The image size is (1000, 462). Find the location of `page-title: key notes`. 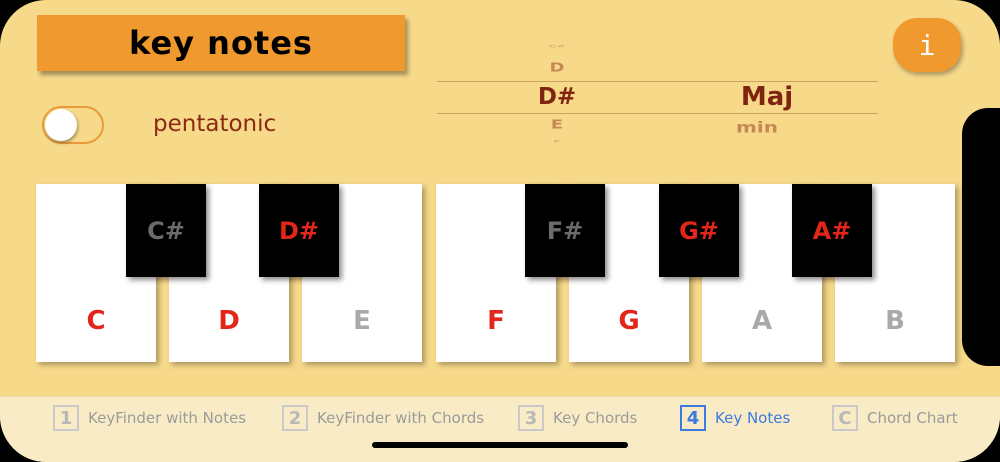

page-title: key notes is located at coordinates (221, 43).